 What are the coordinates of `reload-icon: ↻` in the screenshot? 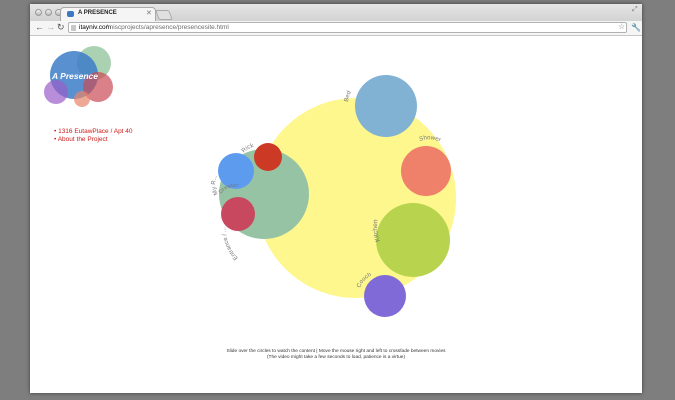 It's located at (61, 27).